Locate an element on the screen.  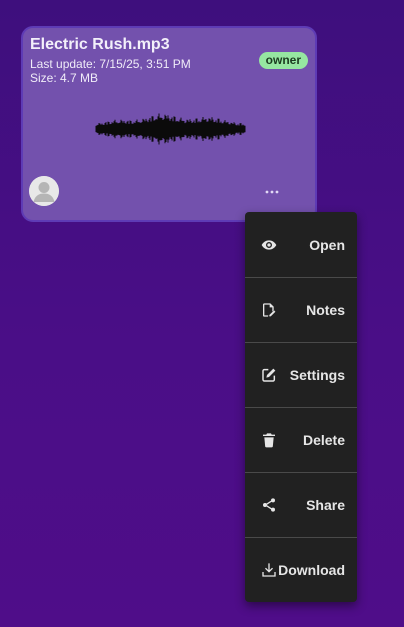
default-user-avatar-icon is located at coordinates (44, 191).